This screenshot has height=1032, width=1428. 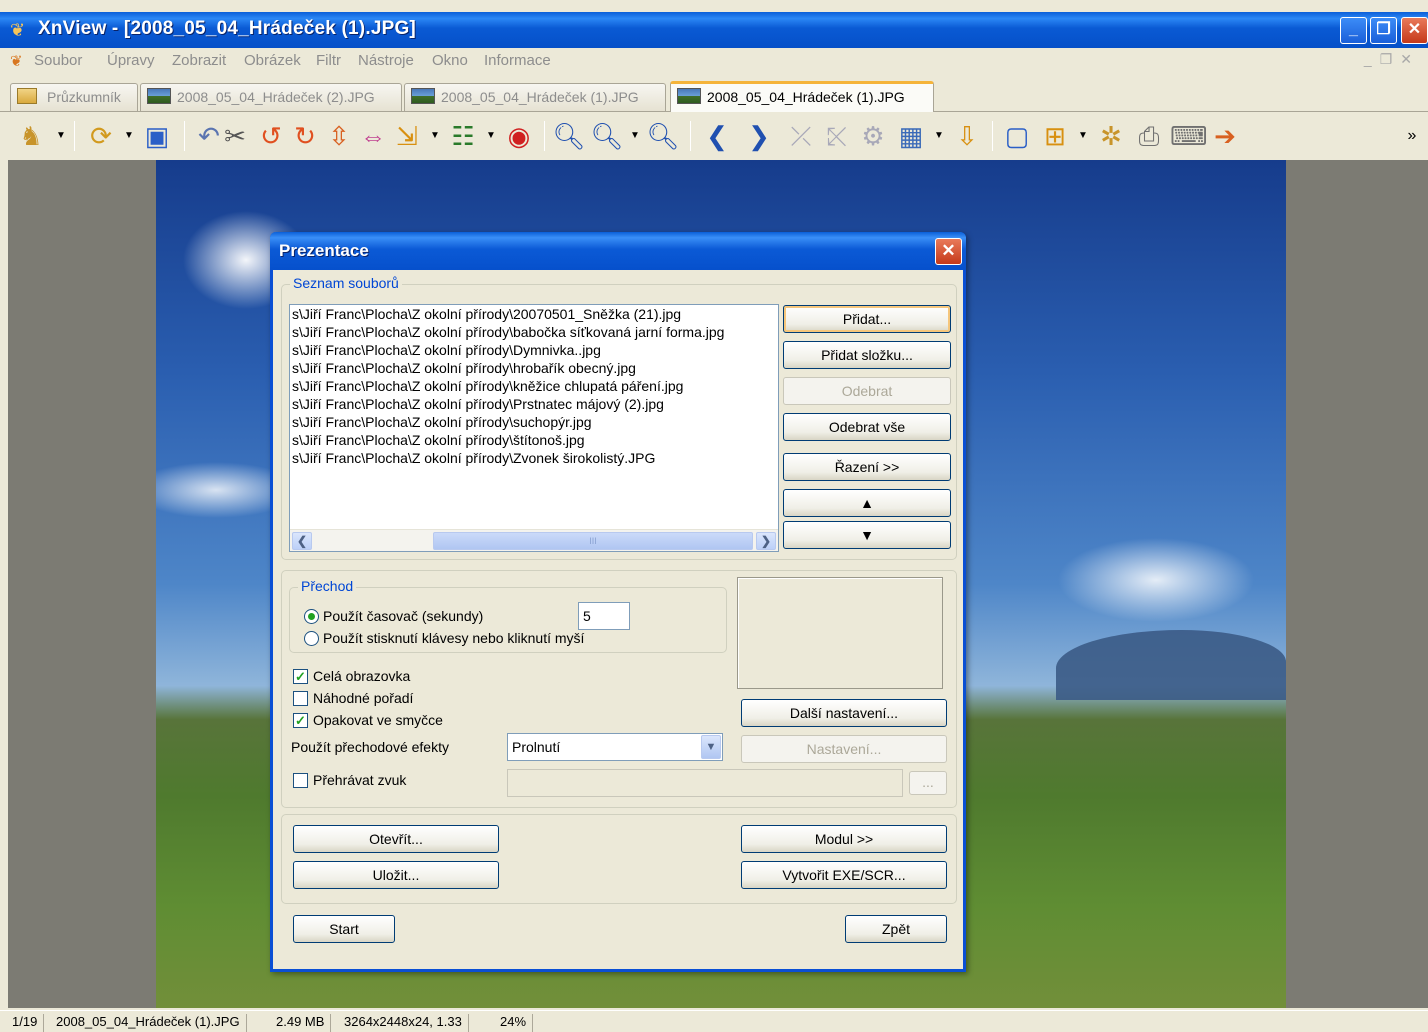 What do you see at coordinates (300, 720) in the screenshot?
I see `loop-checkbox: ✓` at bounding box center [300, 720].